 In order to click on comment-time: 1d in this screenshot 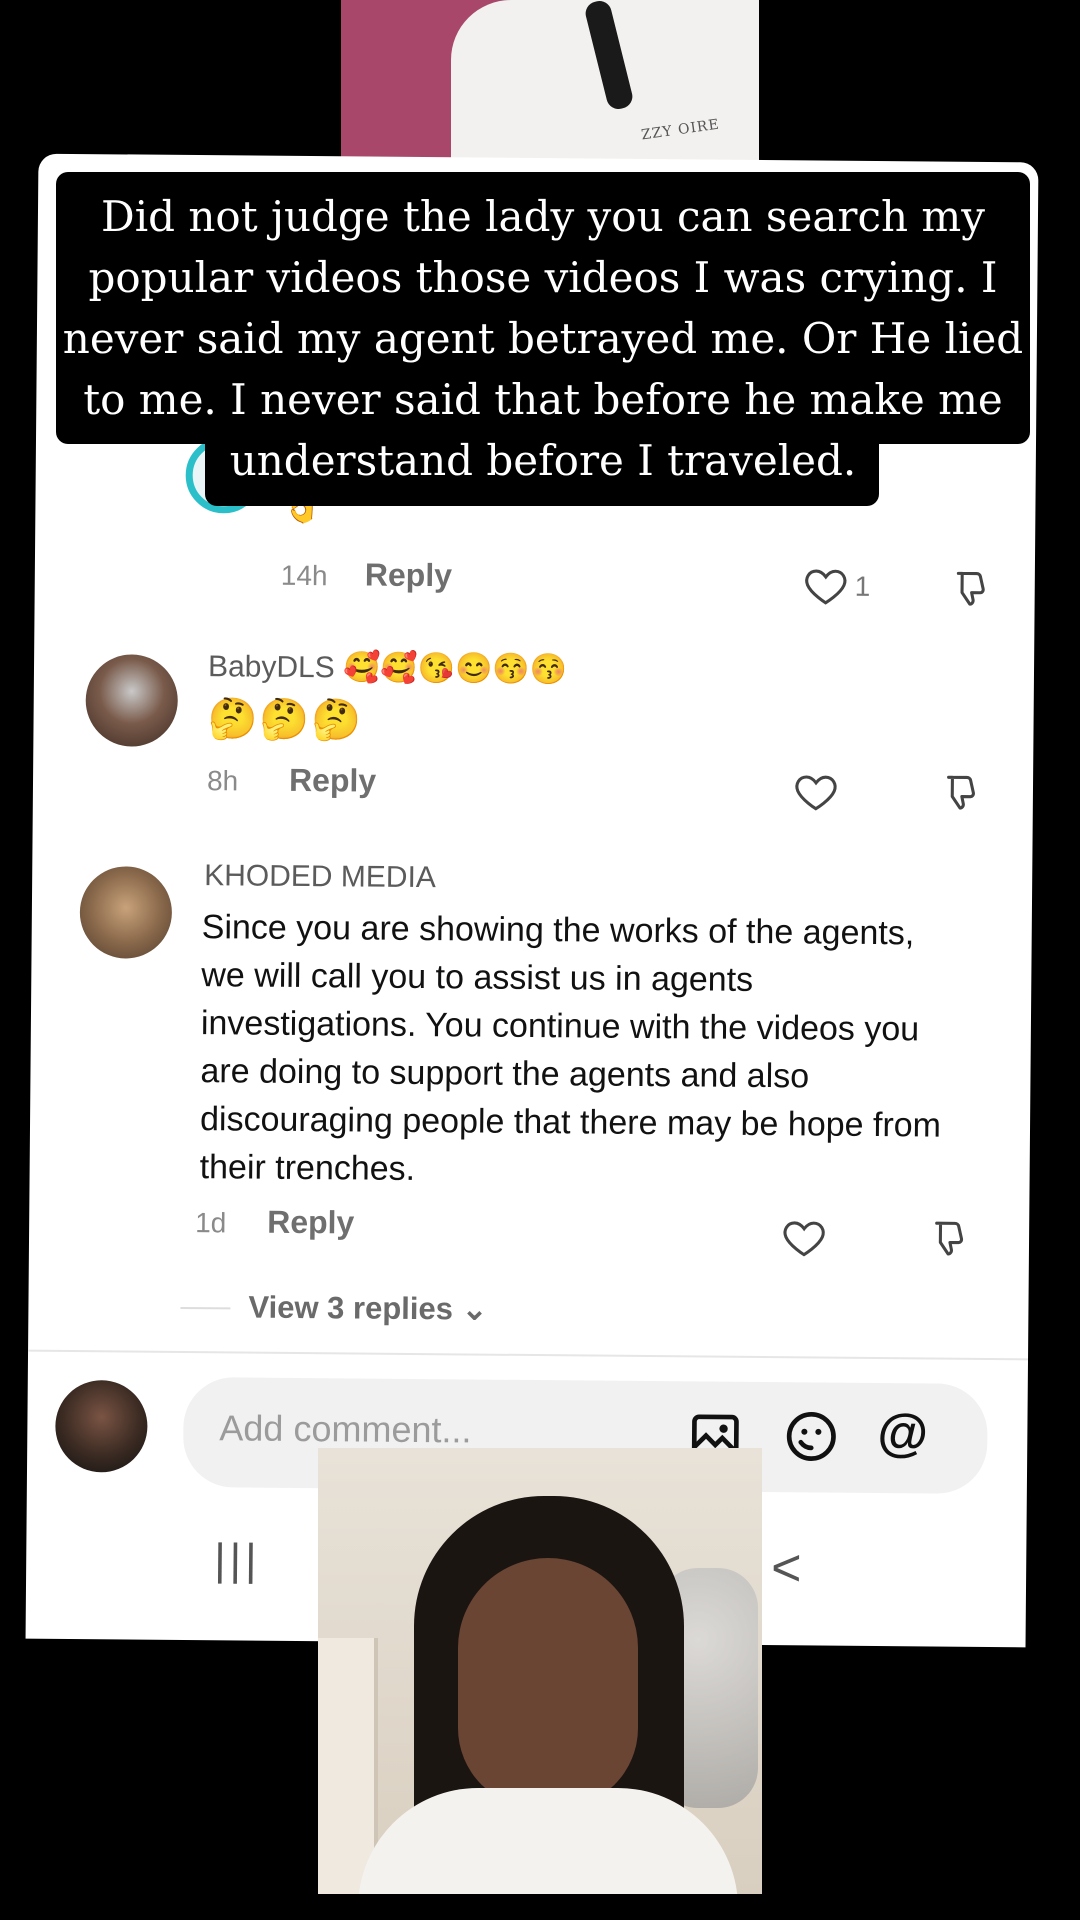, I will do `click(211, 1223)`.